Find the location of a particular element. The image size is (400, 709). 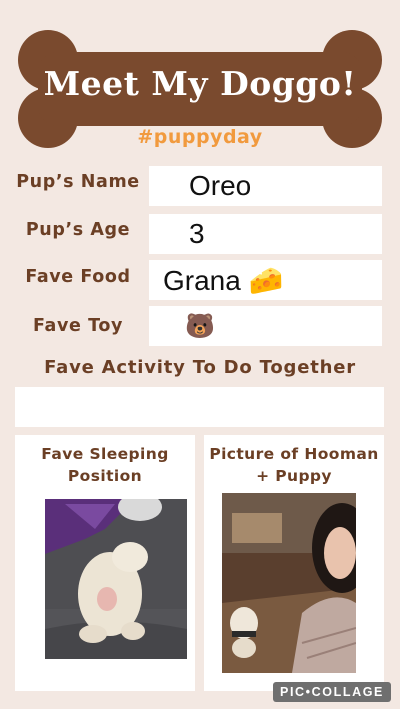

activity-label: Fave Activity To Do Together is located at coordinates (200, 367).